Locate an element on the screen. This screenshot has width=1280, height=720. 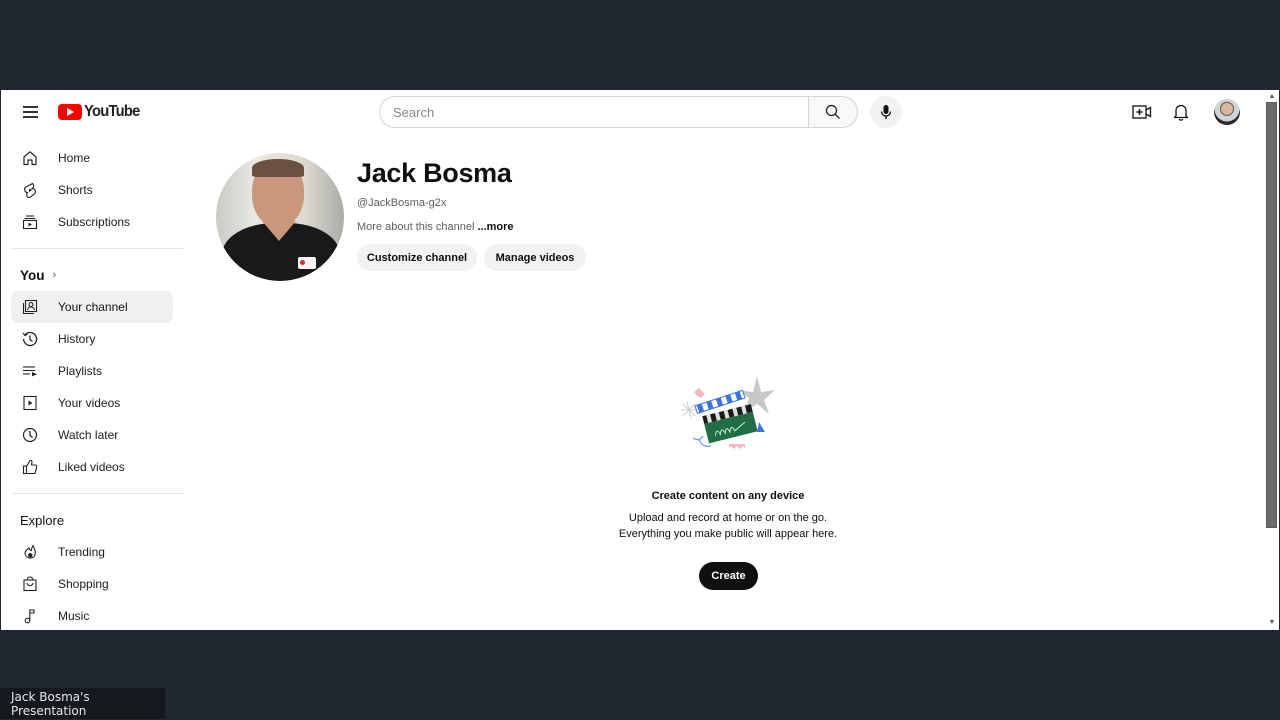
shorts-icon is located at coordinates (30, 190).